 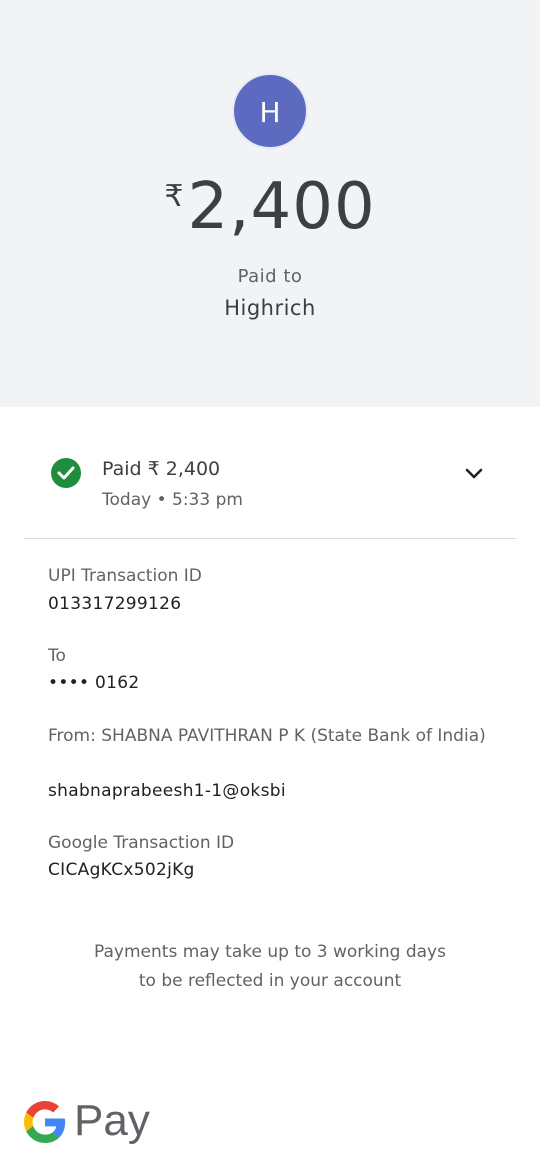 I want to click on upi-transaction-id-label: UPI Transaction ID, so click(x=125, y=576).